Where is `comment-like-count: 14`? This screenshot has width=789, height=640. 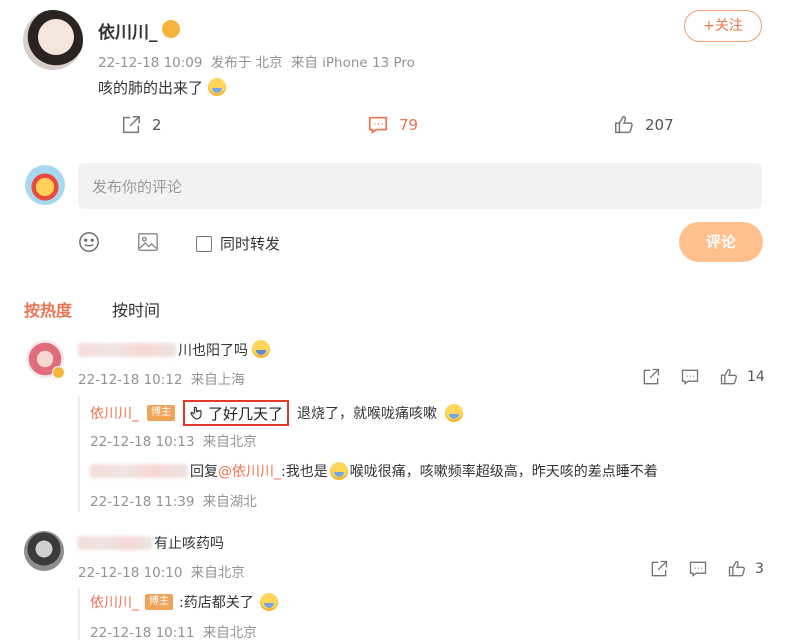
comment-like-count: 14 is located at coordinates (756, 377).